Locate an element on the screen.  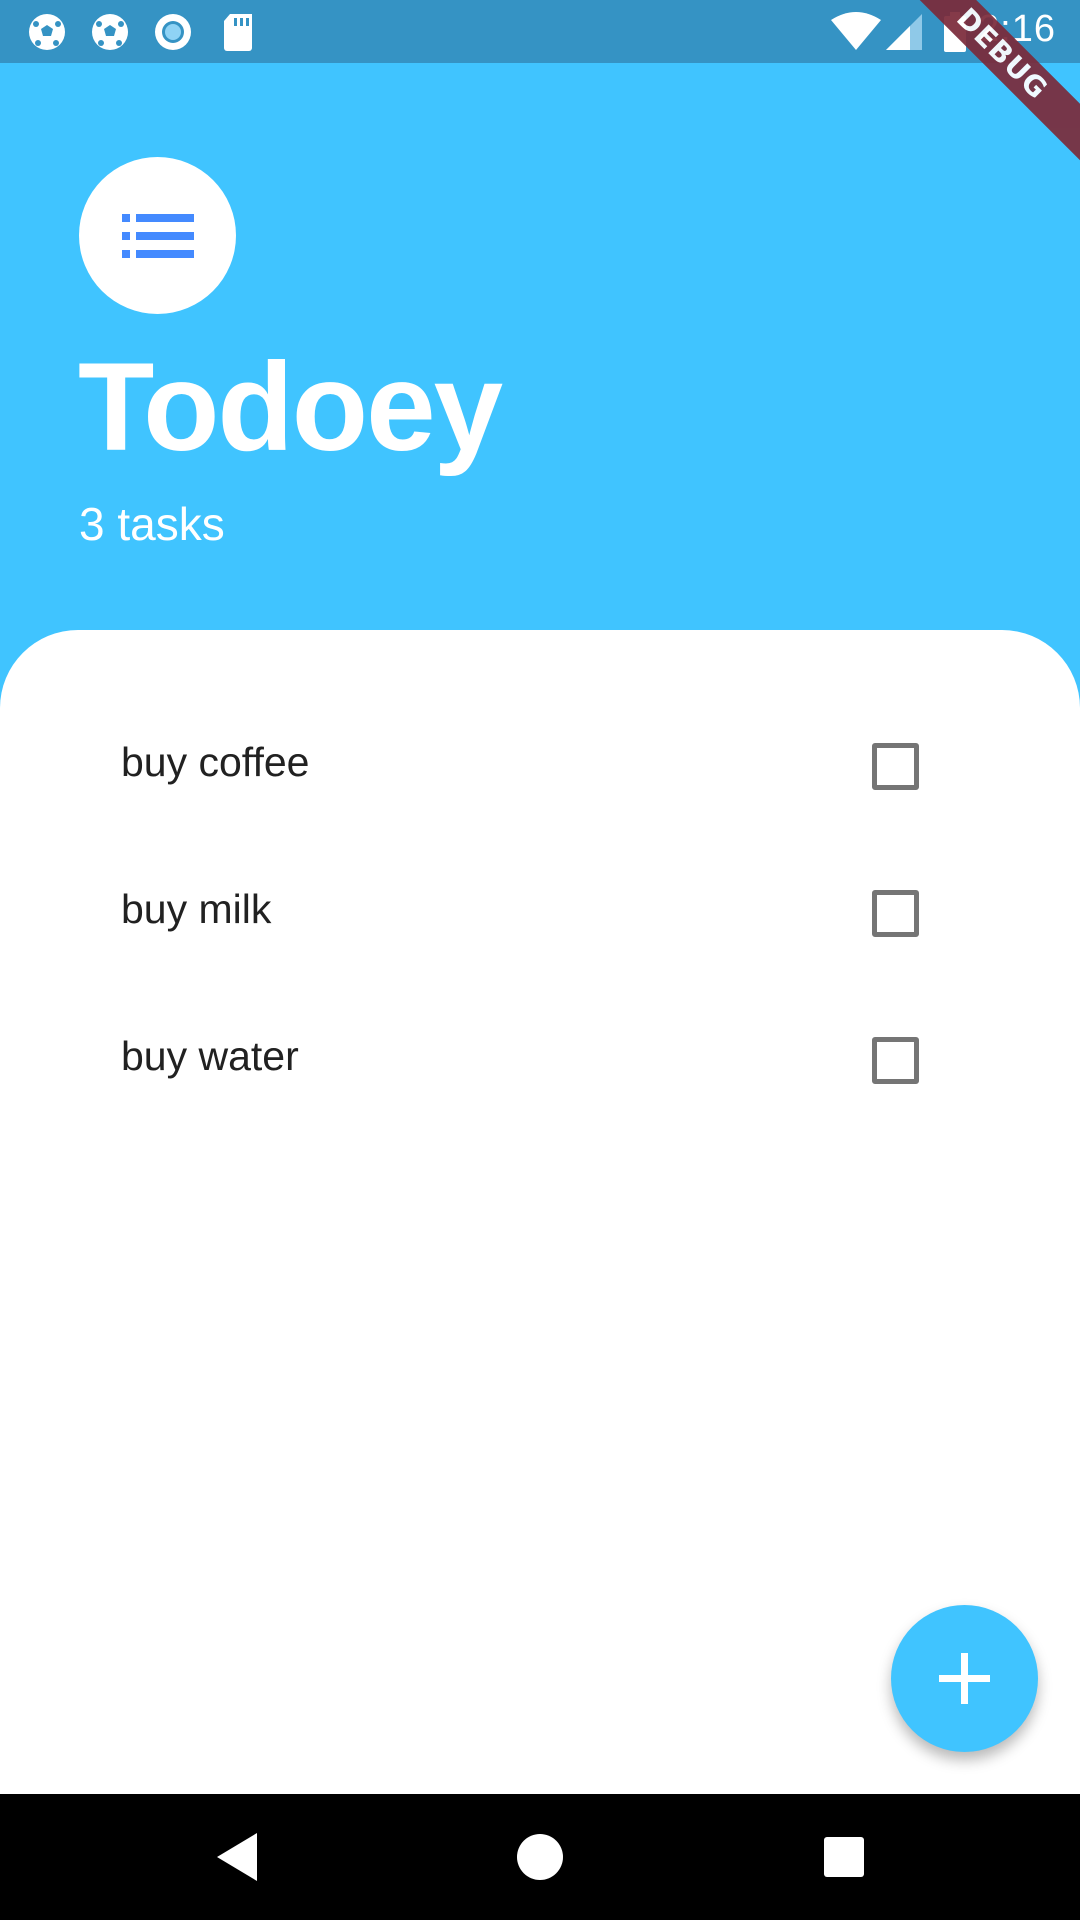
app-logo is located at coordinates (157, 235).